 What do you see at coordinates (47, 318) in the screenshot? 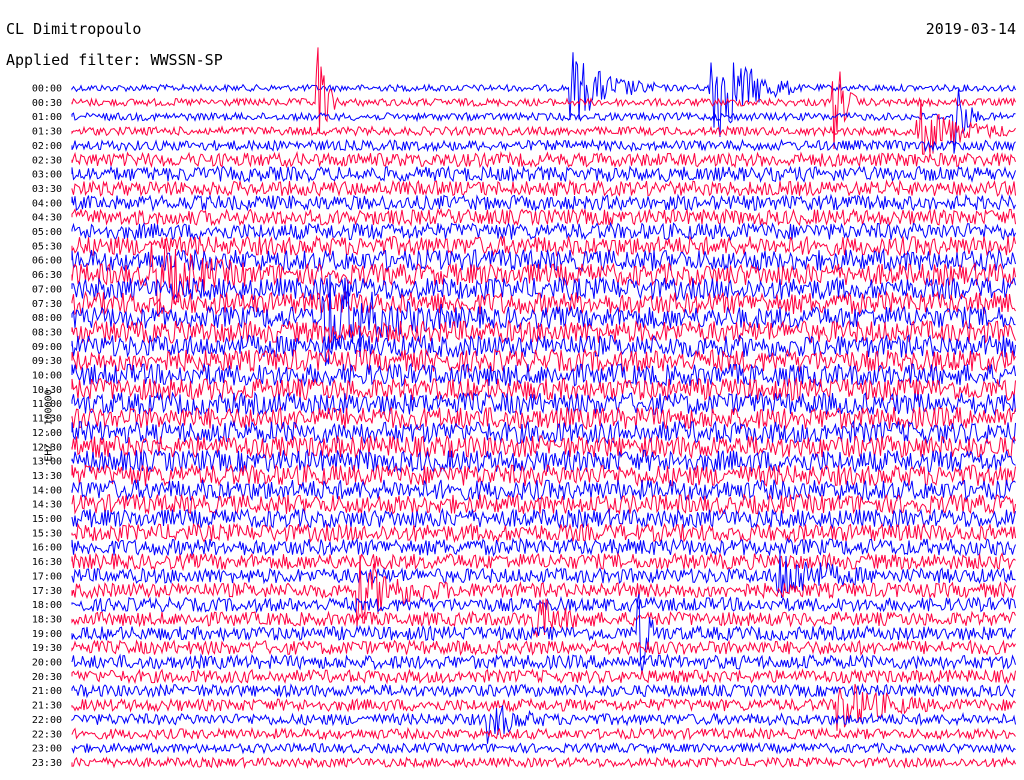
I see `time-tick-label: 08:00` at bounding box center [47, 318].